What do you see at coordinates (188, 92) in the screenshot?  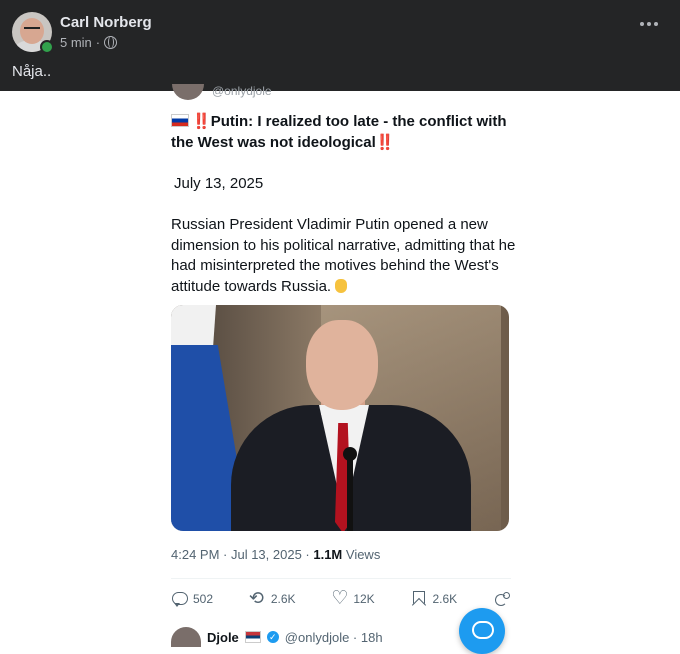 I see `tweet-avatar` at bounding box center [188, 92].